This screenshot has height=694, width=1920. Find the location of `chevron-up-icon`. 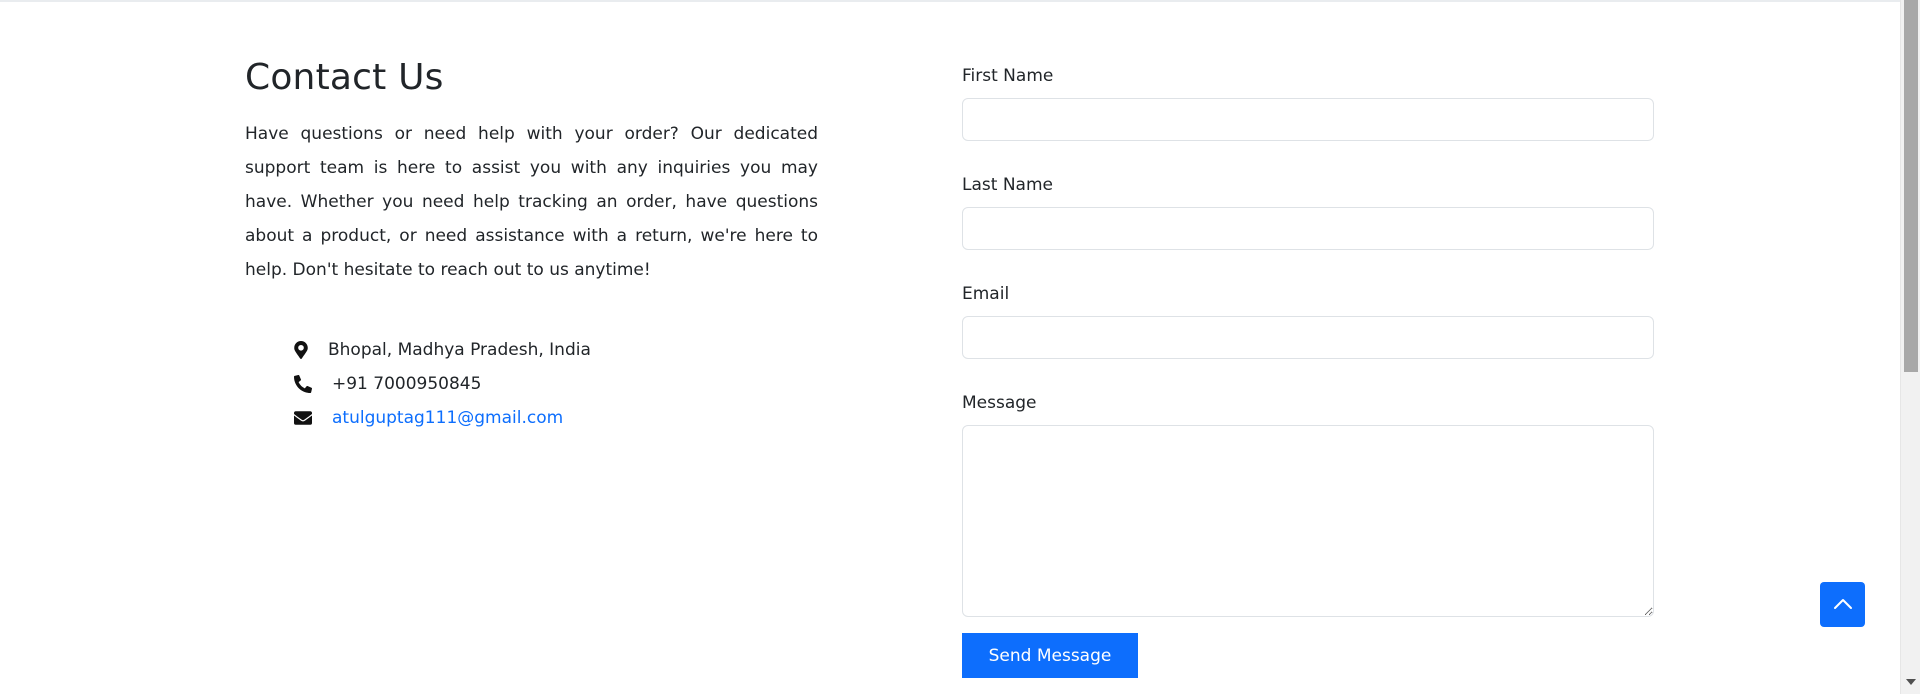

chevron-up-icon is located at coordinates (1843, 604).